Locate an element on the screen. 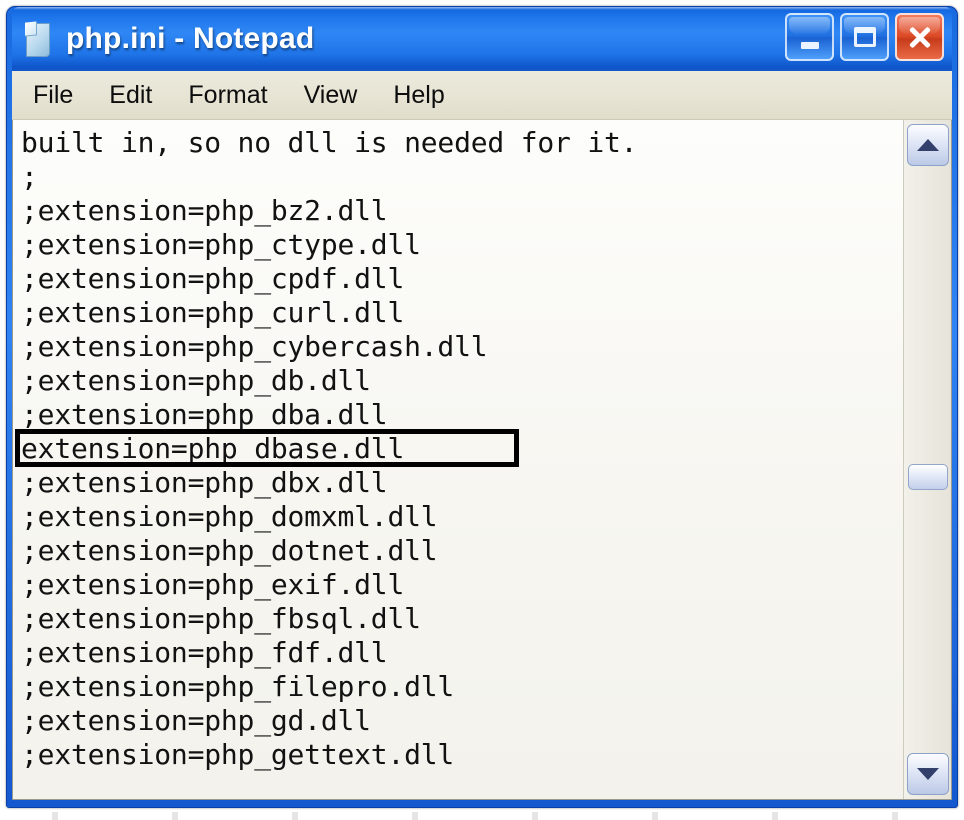 The height and width of the screenshot is (820, 964). text-line: ;extension=php_ctype.dll is located at coordinates (221, 244).